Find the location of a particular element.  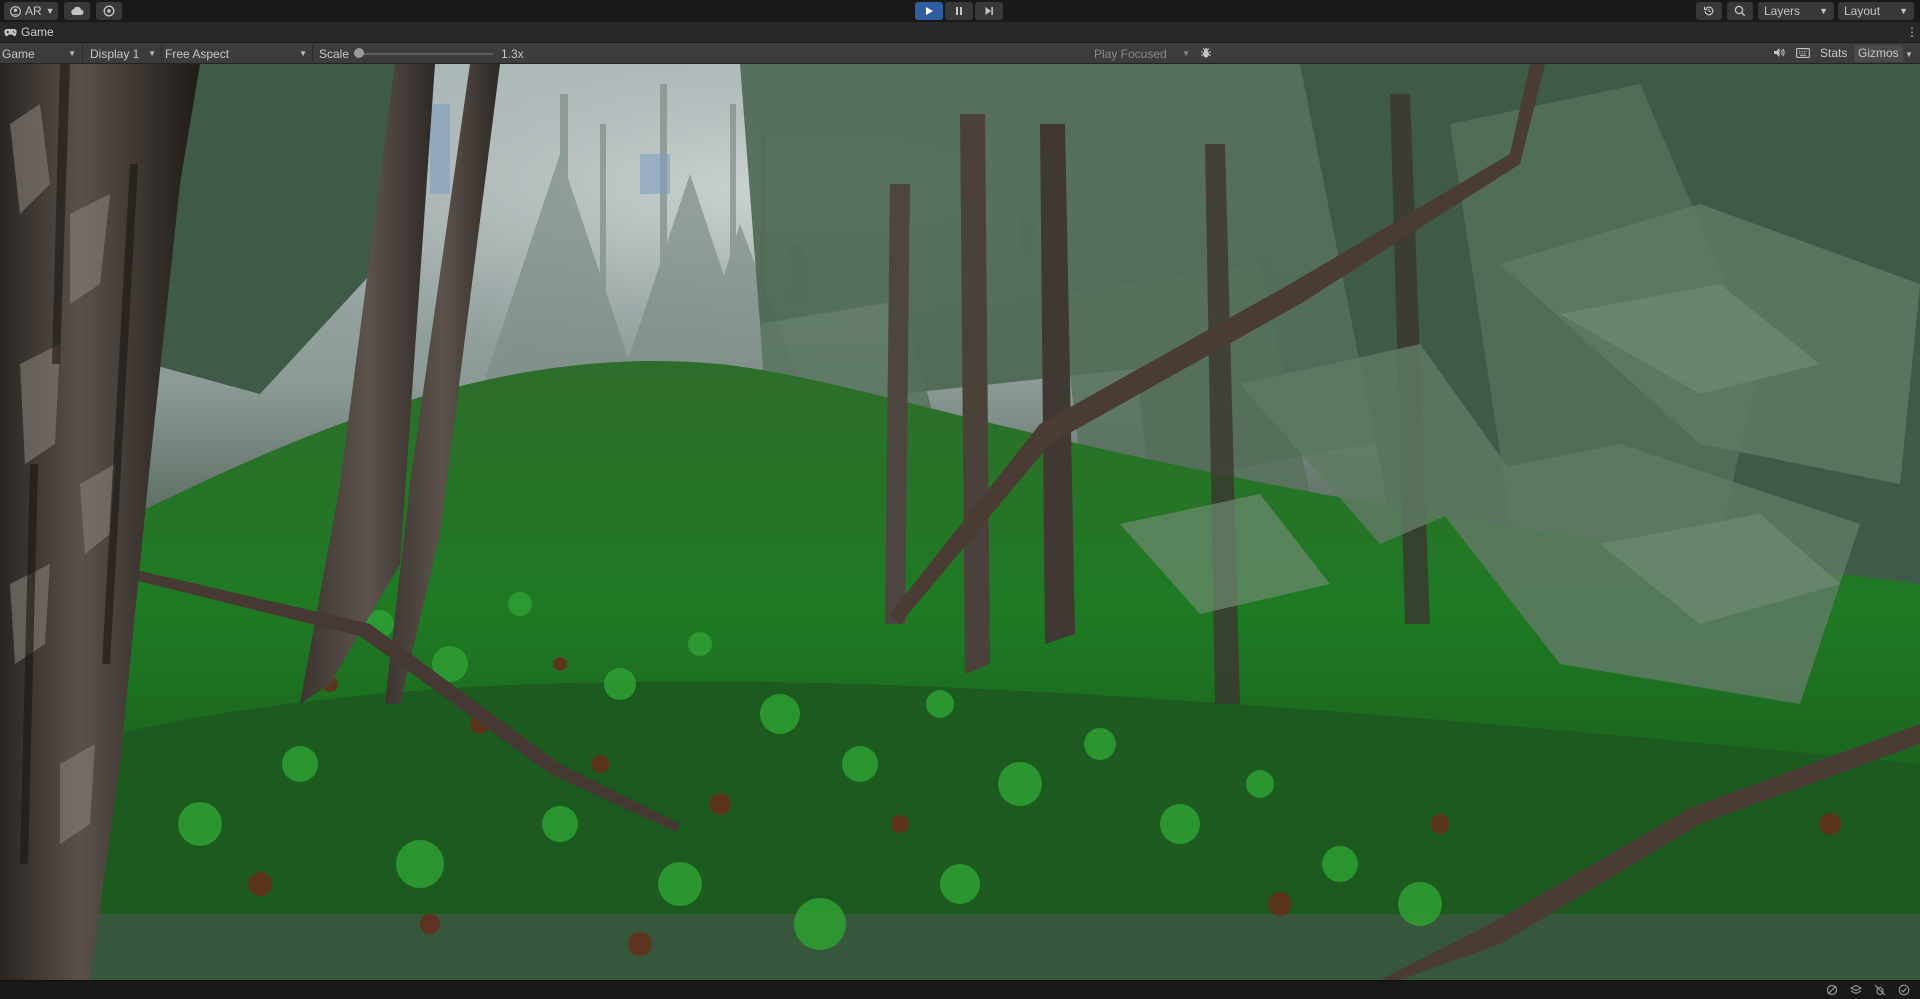

play-icon is located at coordinates (929, 11).